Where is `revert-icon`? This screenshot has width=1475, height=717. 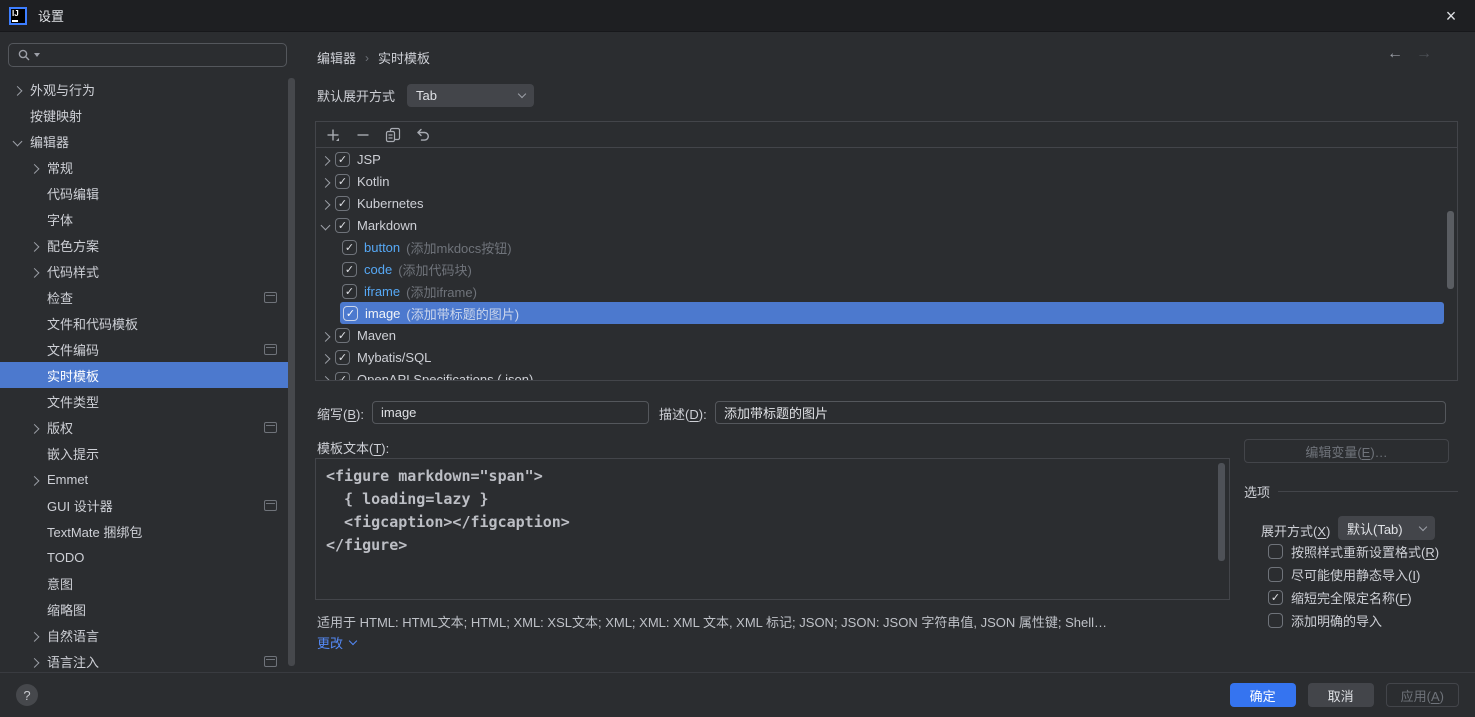
revert-icon is located at coordinates (423, 135).